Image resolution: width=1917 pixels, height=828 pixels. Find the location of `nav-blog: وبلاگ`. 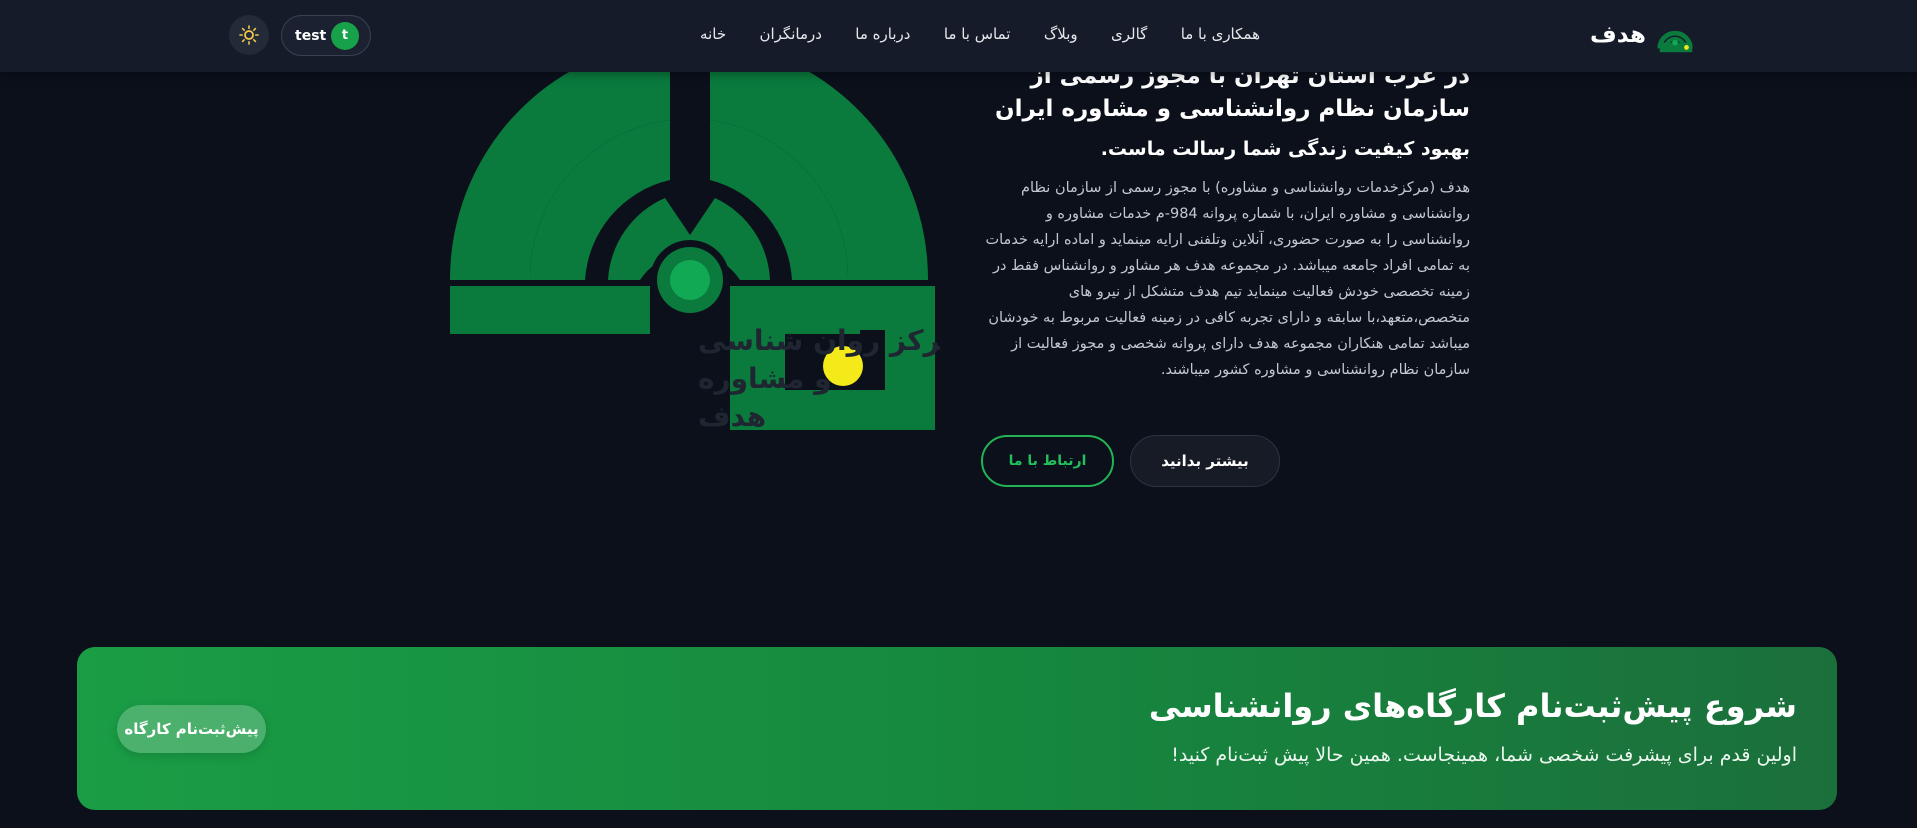

nav-blog: وبلاگ is located at coordinates (1061, 34).